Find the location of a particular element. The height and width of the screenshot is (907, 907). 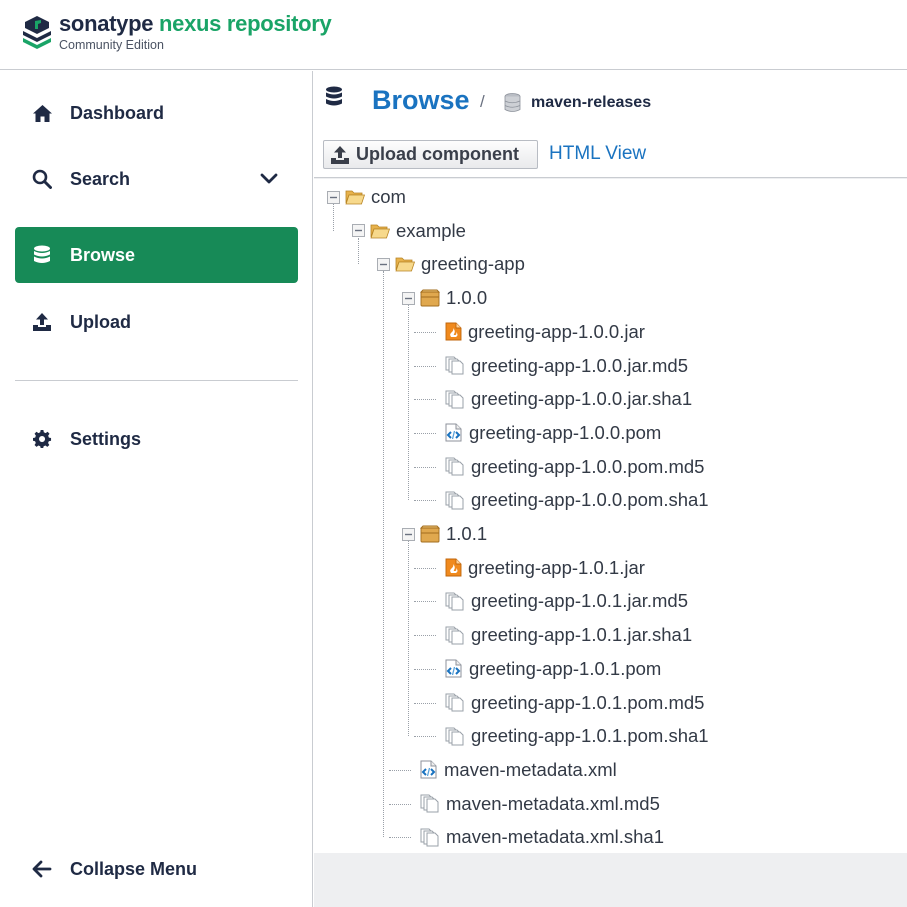

tree-node-file: maven-metadata.xml is located at coordinates (509, 770).